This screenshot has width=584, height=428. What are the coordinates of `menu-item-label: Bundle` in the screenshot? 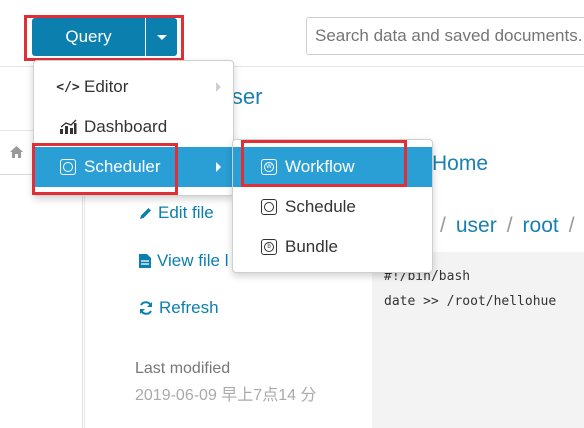 It's located at (311, 246).